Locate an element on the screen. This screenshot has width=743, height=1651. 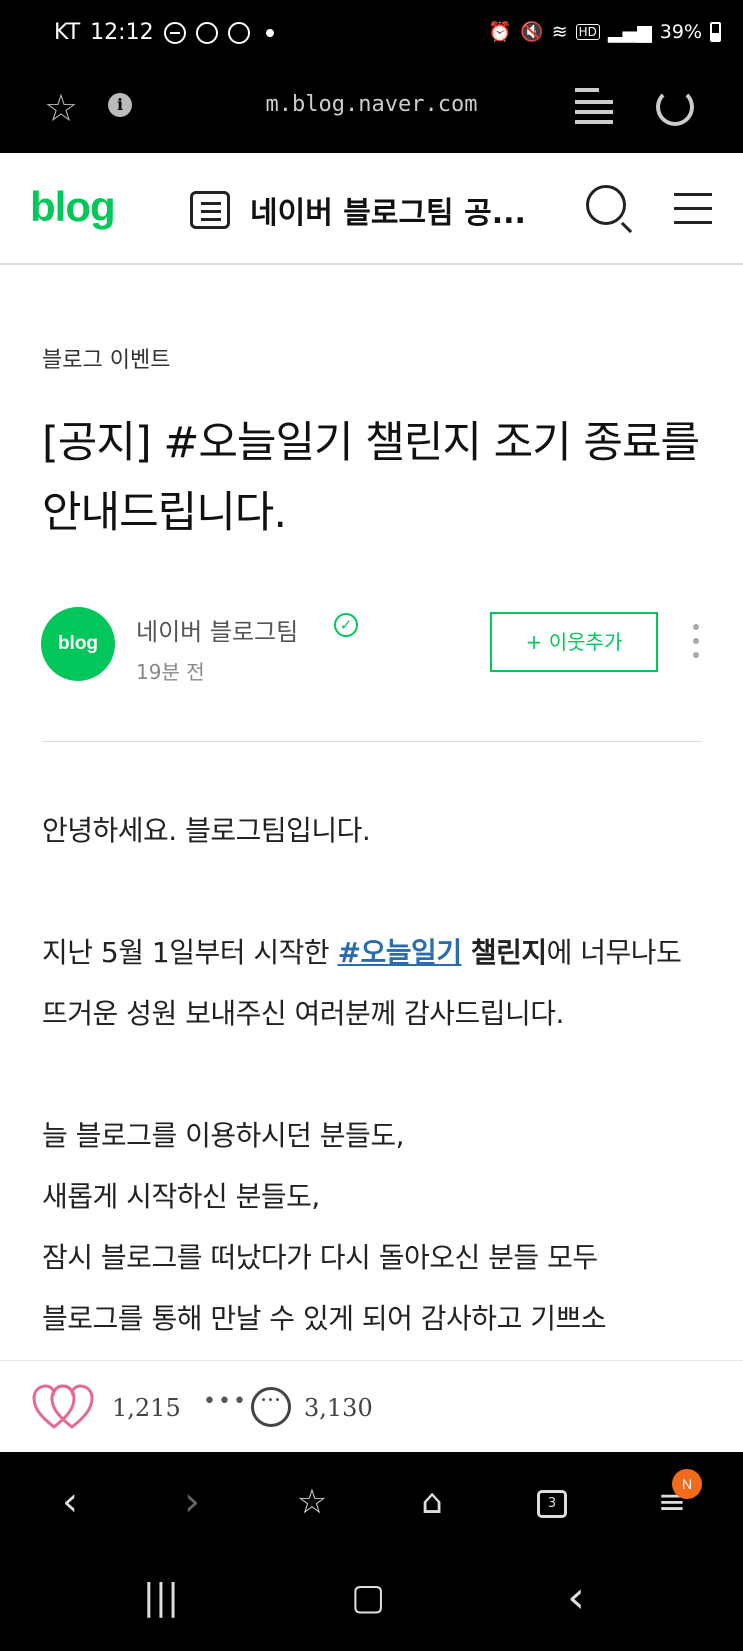
divider is located at coordinates (372, 741).